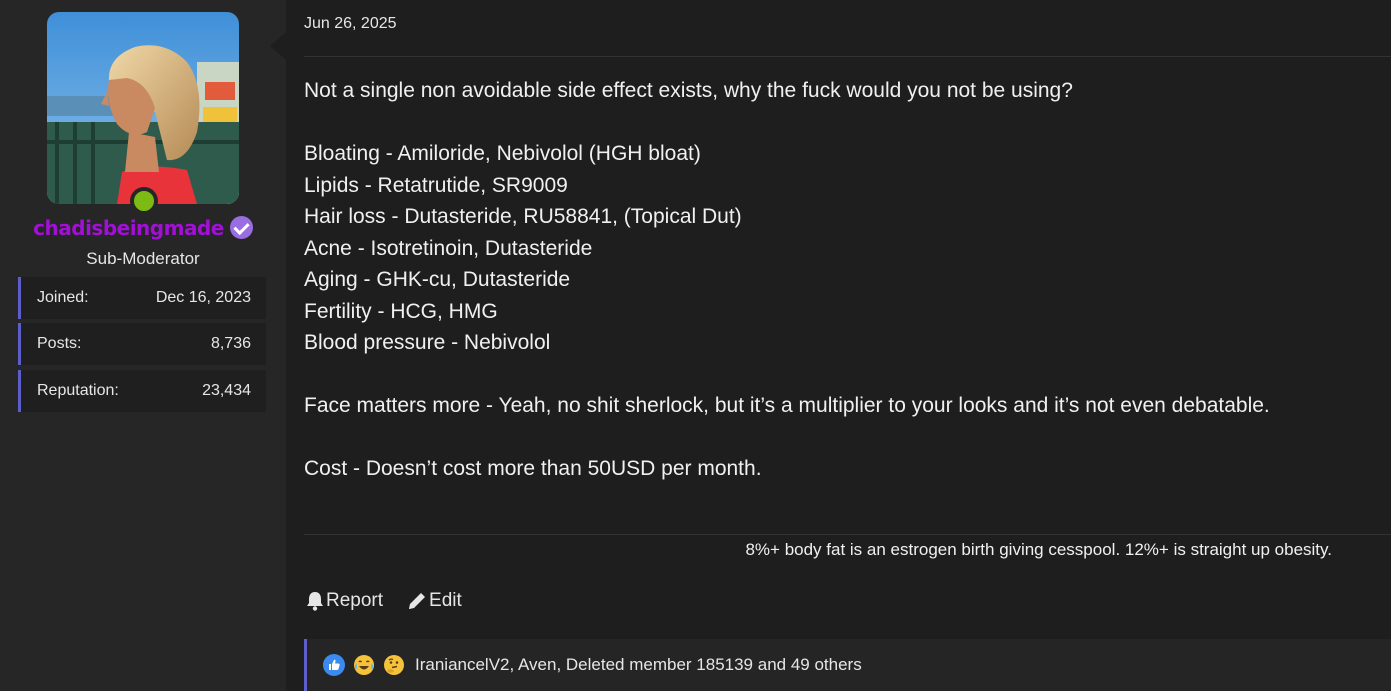 The height and width of the screenshot is (691, 1391). I want to click on stat-reputation: Reputation: 23,434, so click(142, 391).